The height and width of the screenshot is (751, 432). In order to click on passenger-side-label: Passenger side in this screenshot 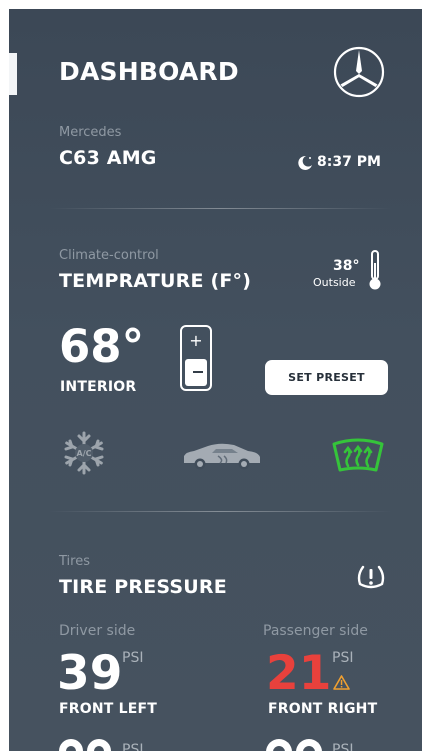, I will do `click(315, 631)`.